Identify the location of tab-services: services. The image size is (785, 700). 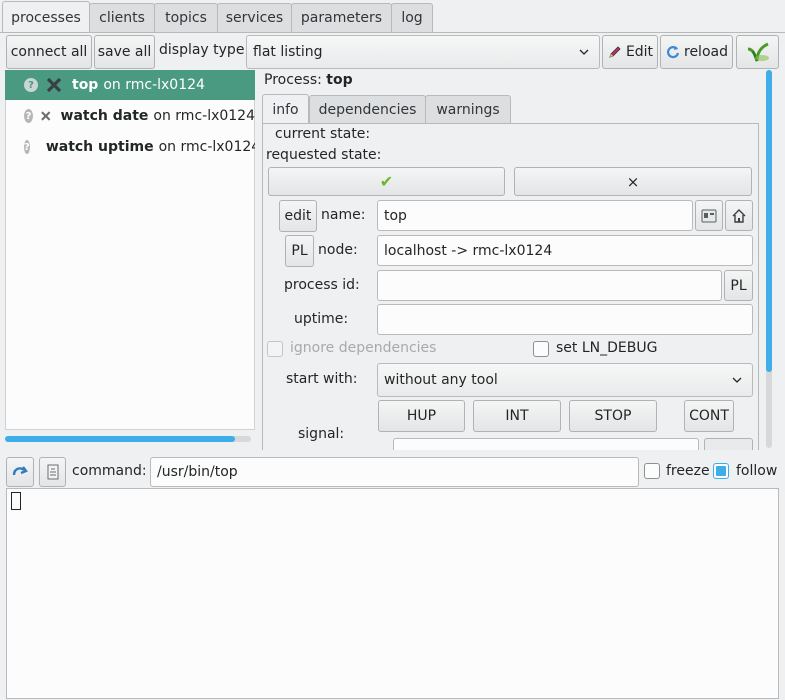
(254, 17).